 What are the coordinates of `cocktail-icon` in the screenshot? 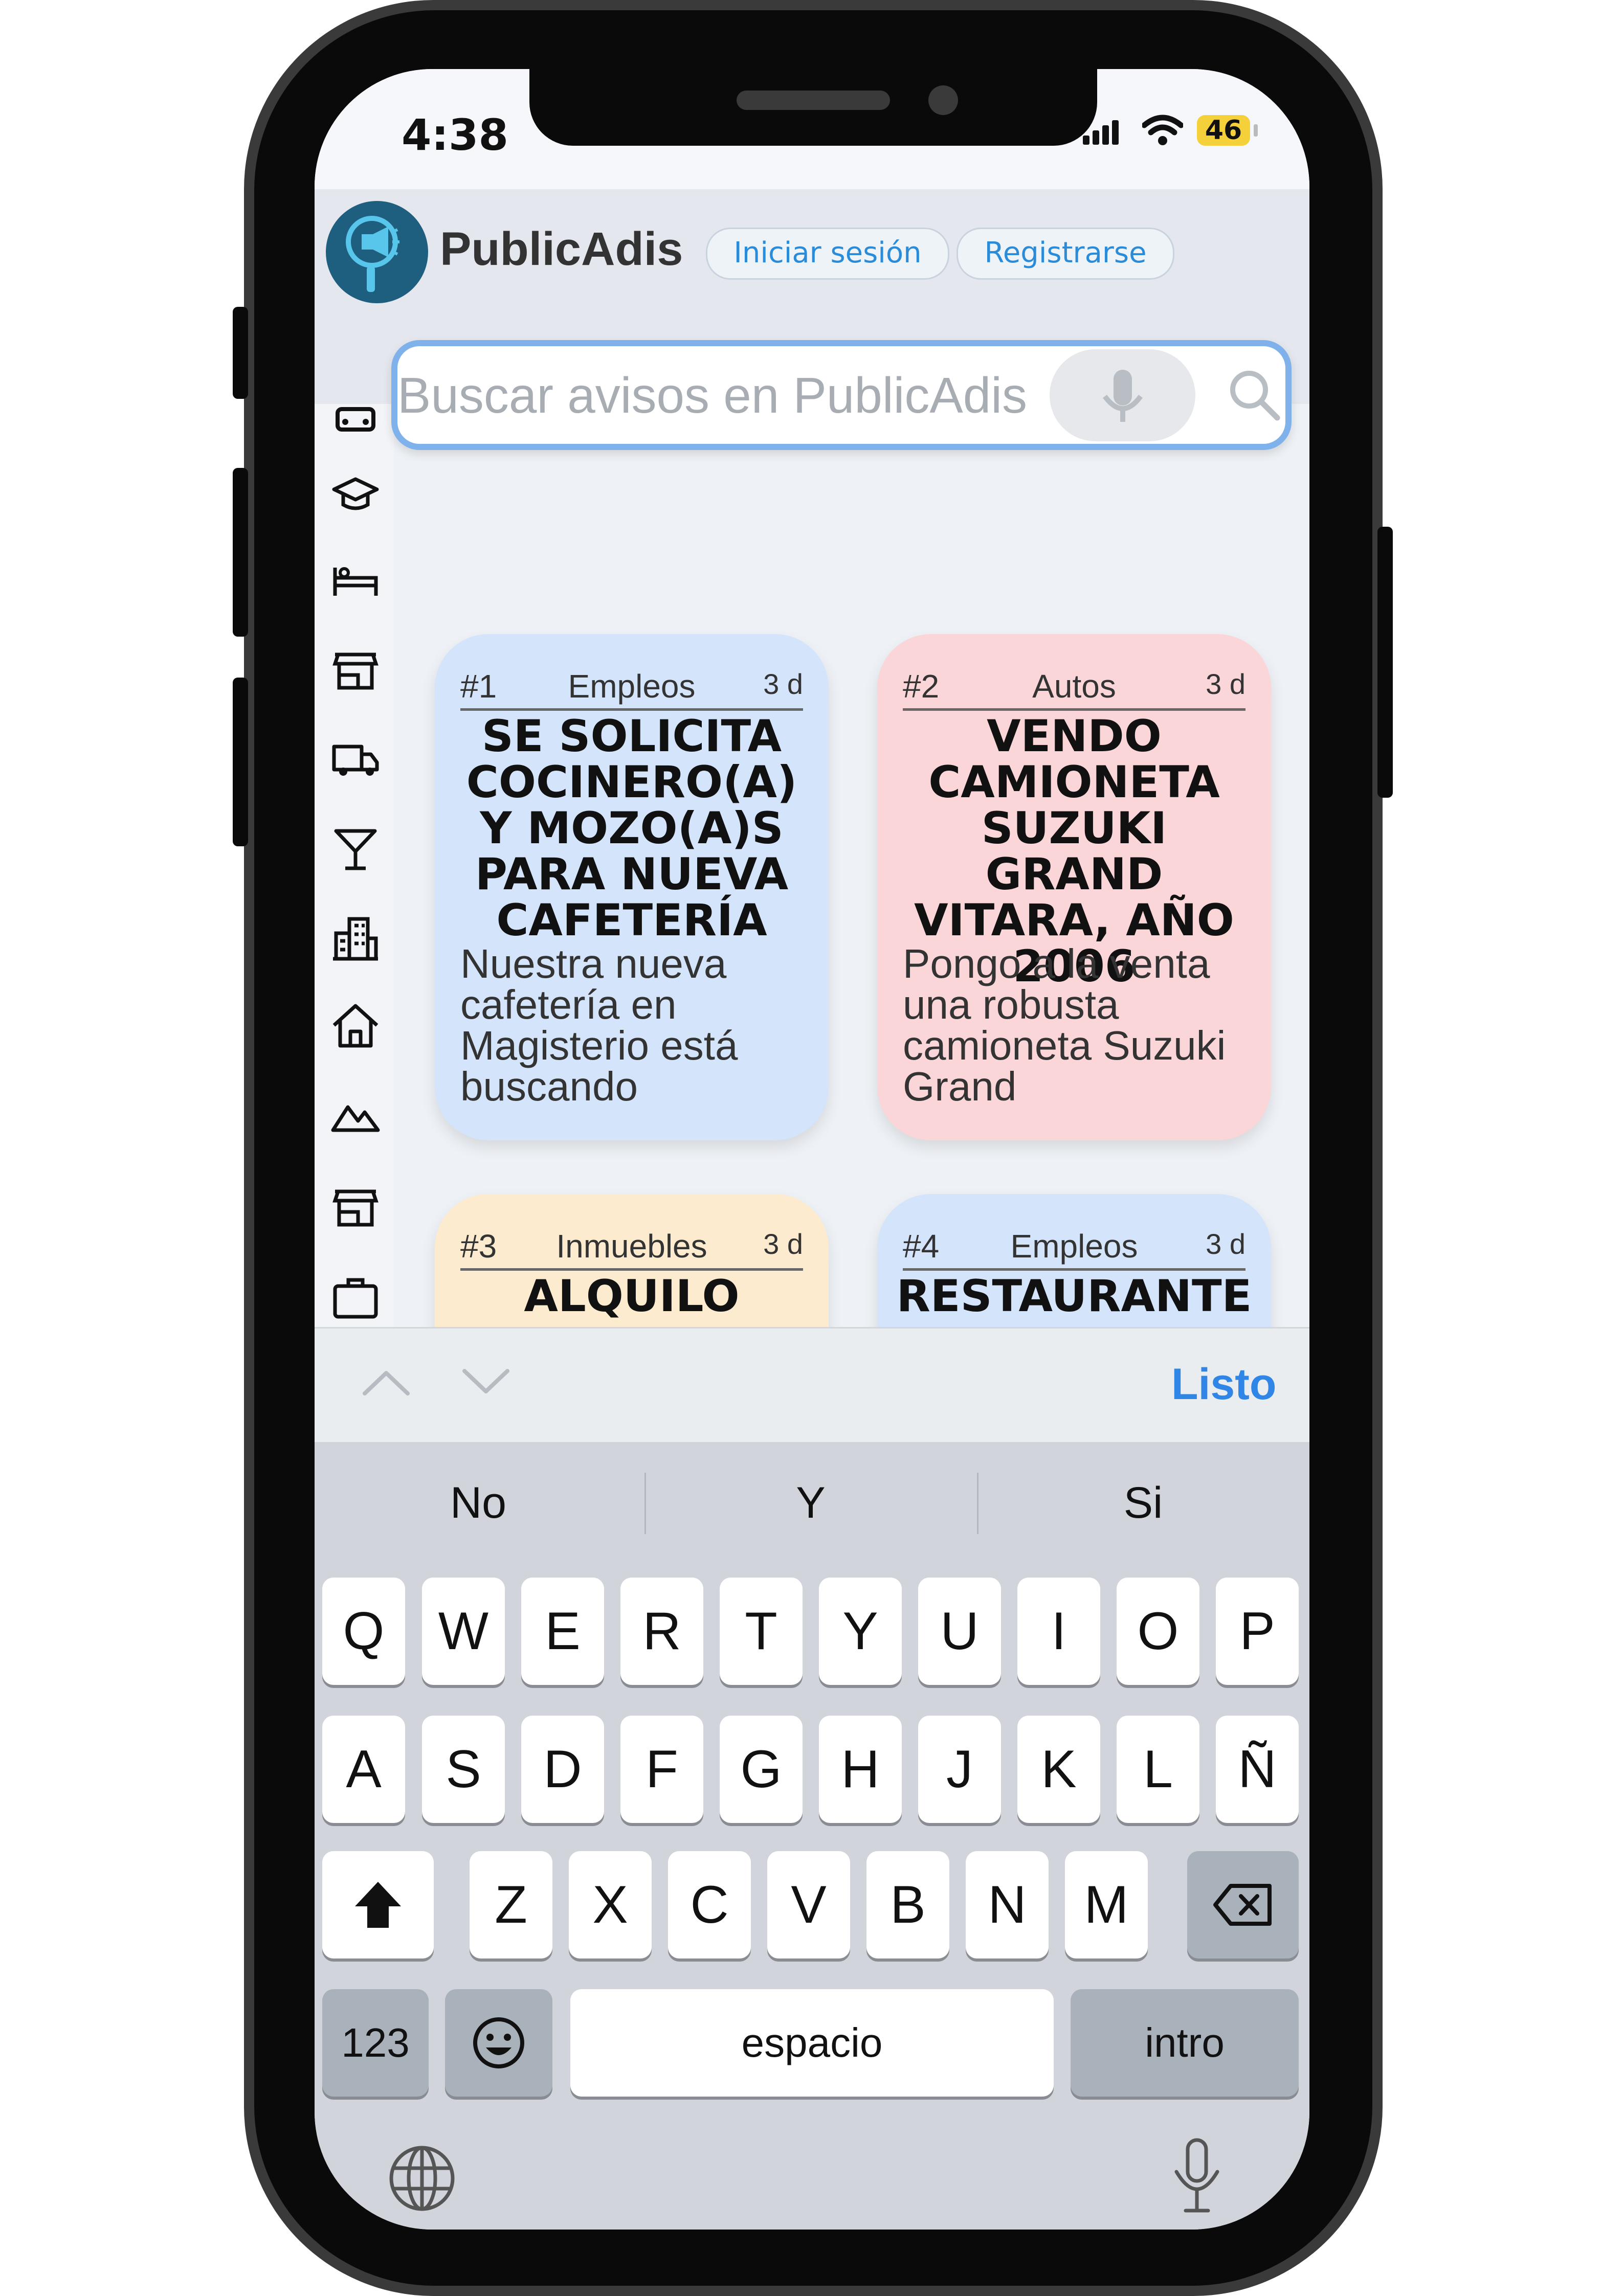 It's located at (356, 848).